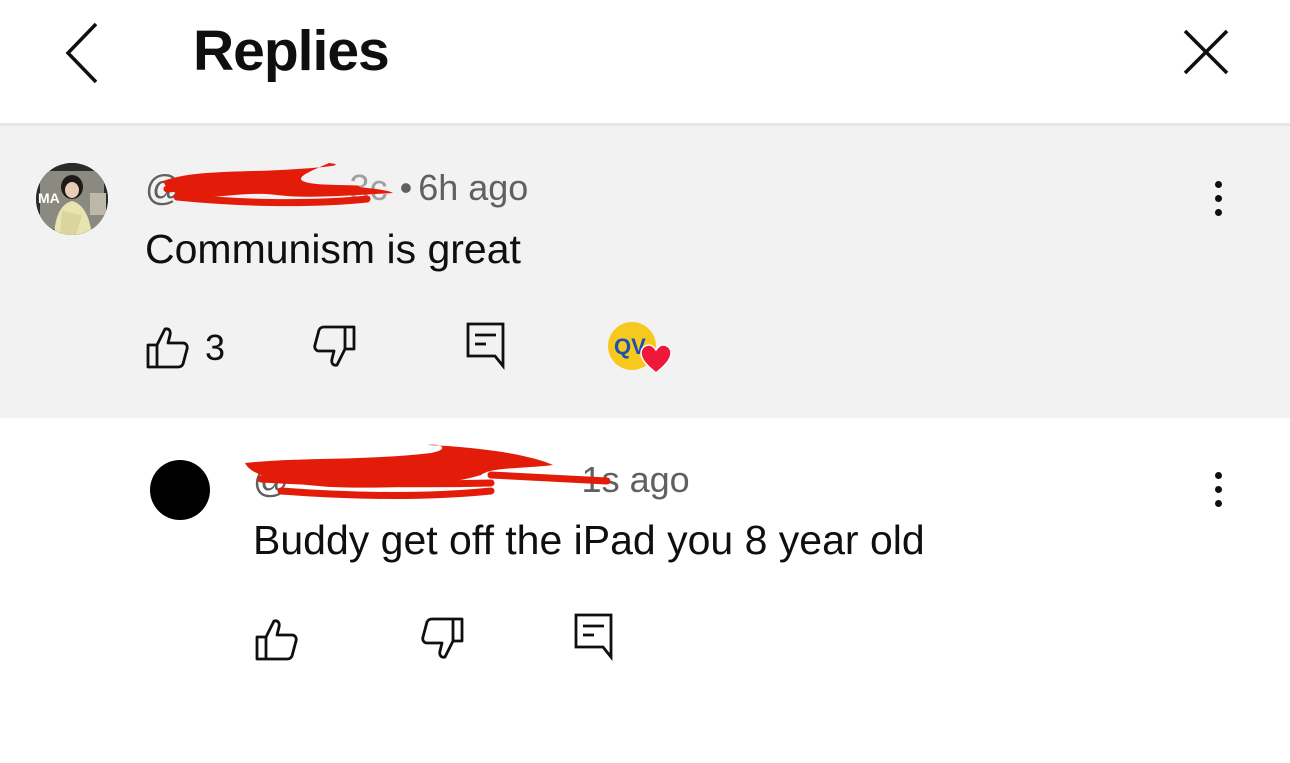  I want to click on svg-text: MA, so click(49, 198).